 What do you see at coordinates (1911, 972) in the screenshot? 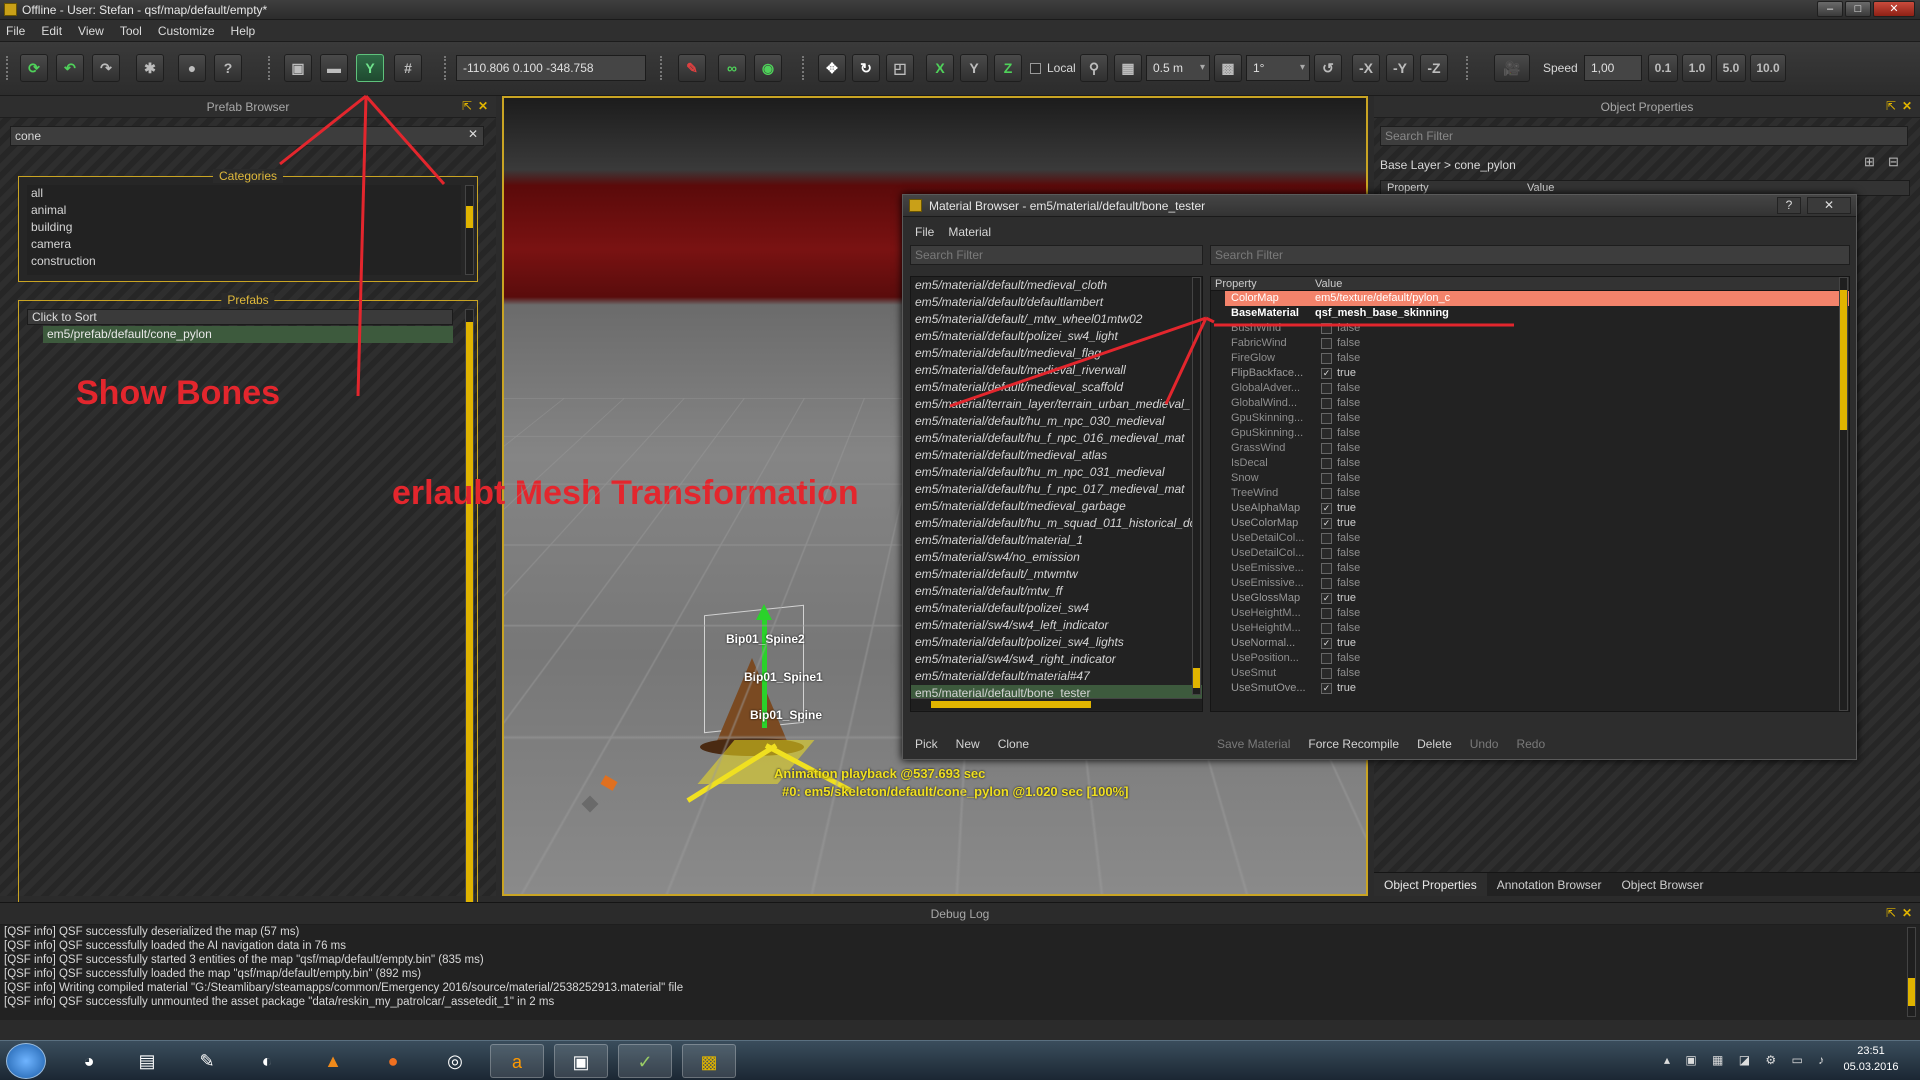
I see `debug-scrollbar` at bounding box center [1911, 972].